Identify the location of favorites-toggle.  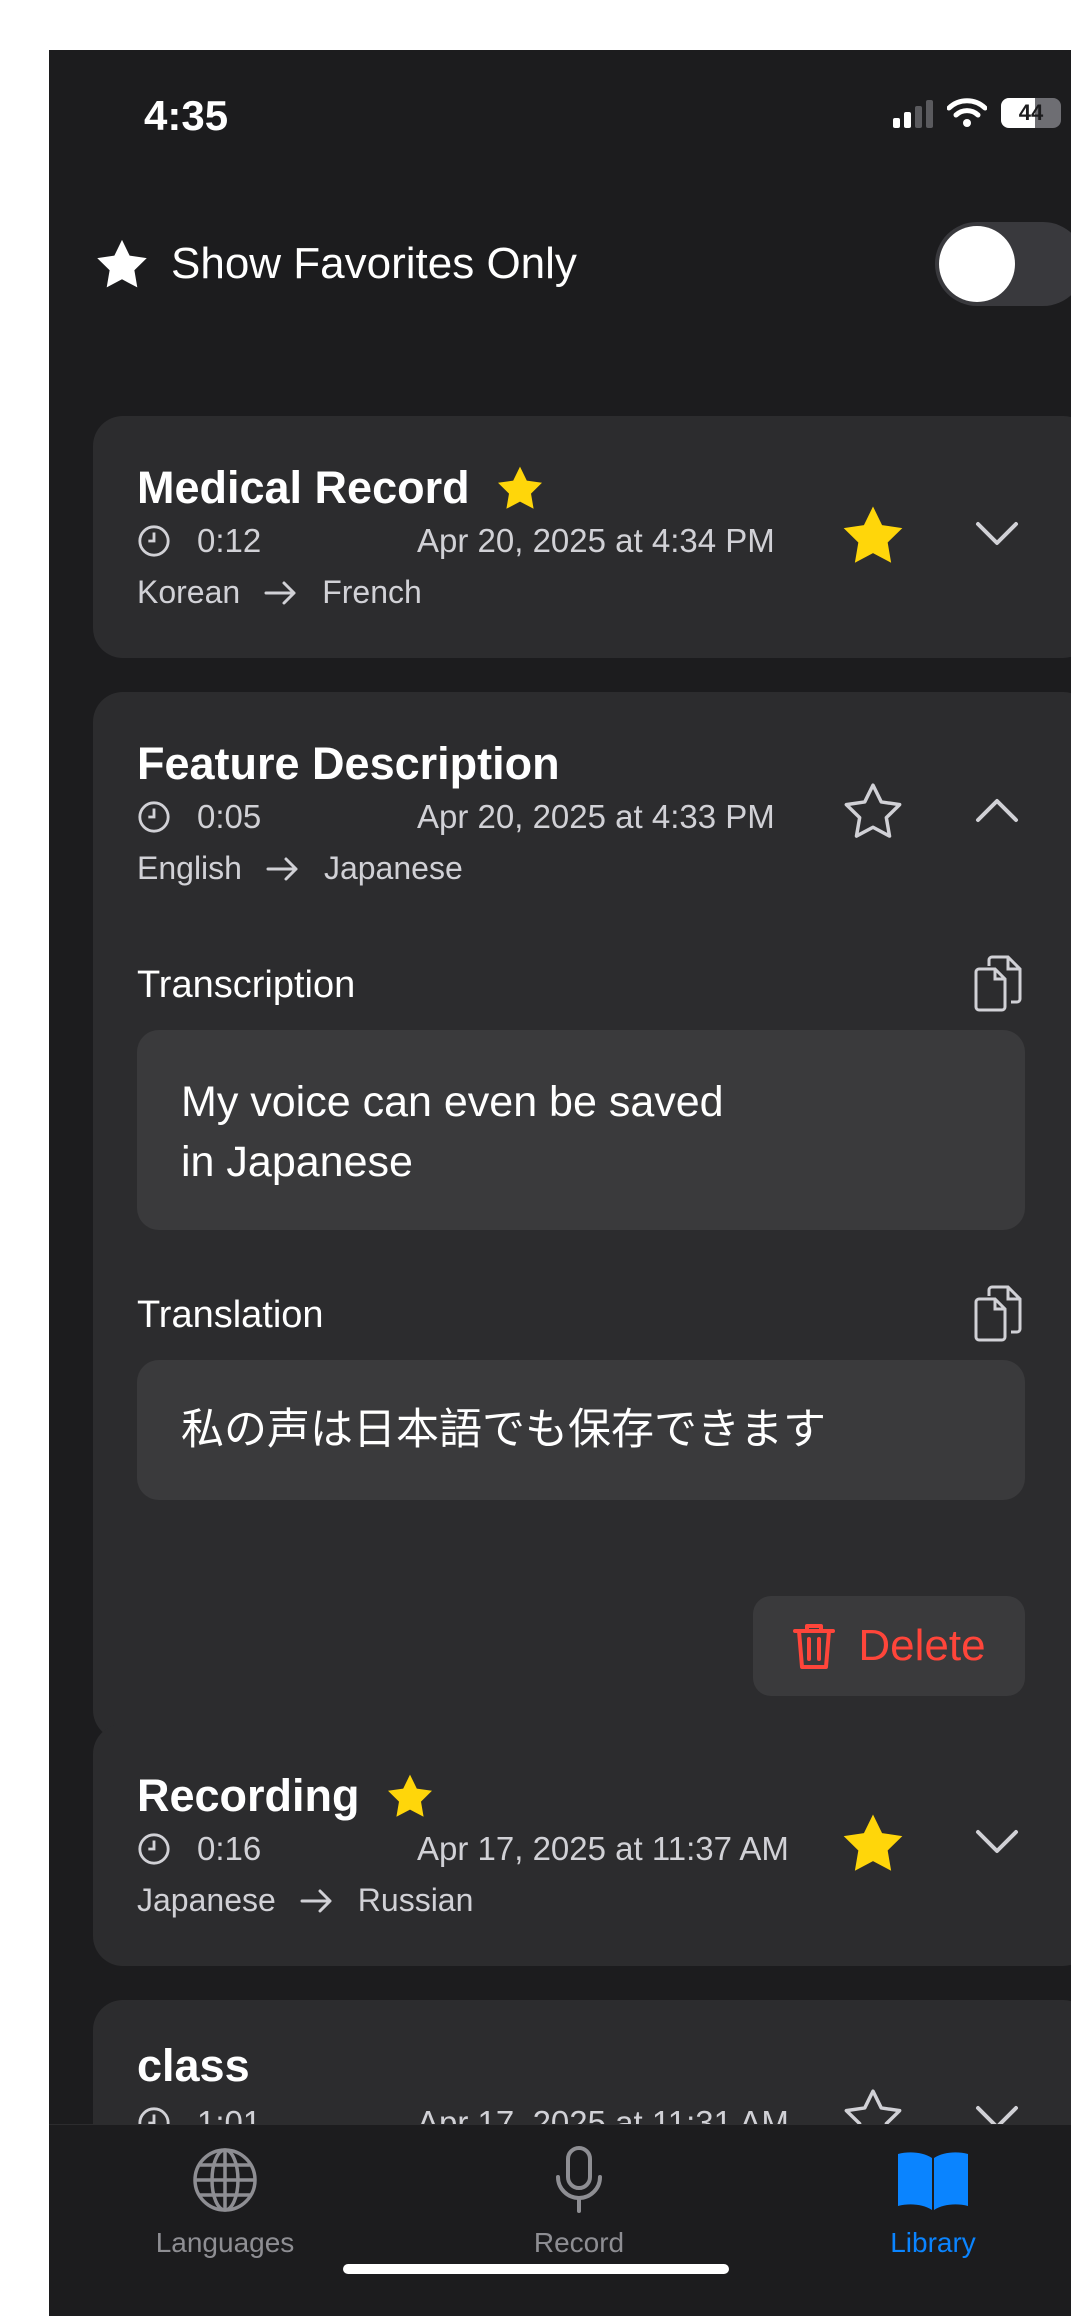
(1003, 264).